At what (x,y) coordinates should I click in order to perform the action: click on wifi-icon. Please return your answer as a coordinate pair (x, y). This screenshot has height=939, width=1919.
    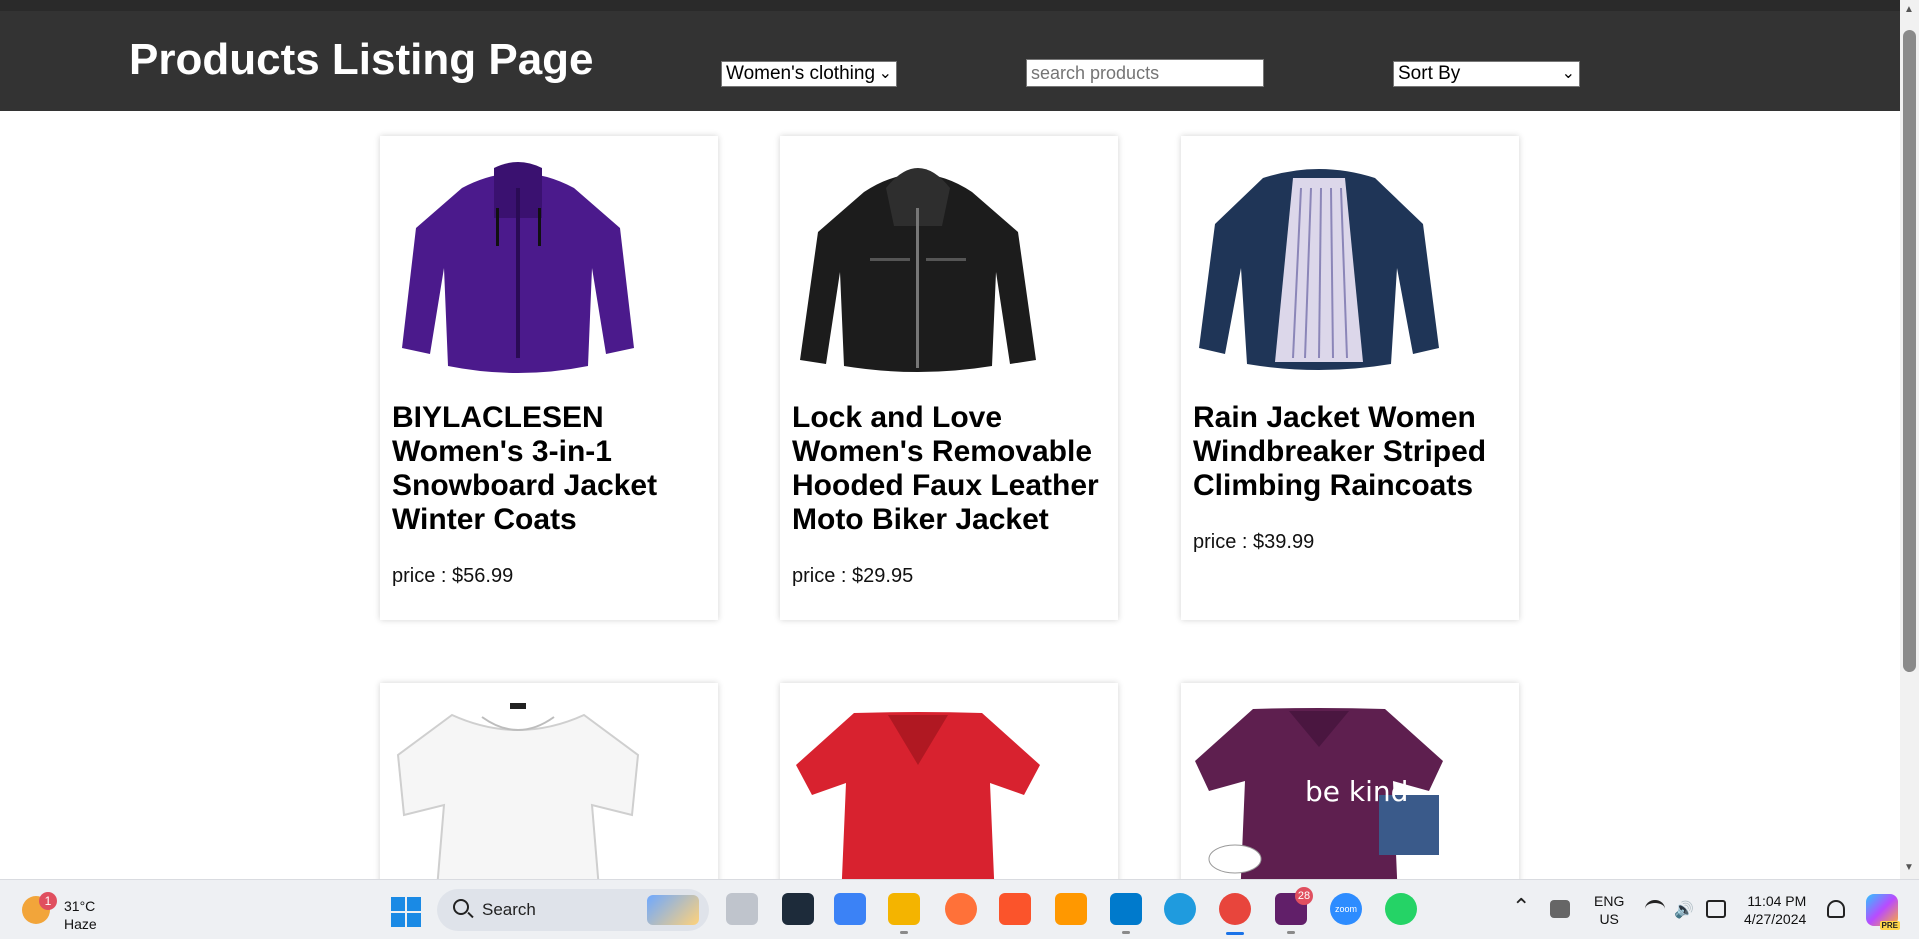
    Looking at the image, I should click on (1655, 909).